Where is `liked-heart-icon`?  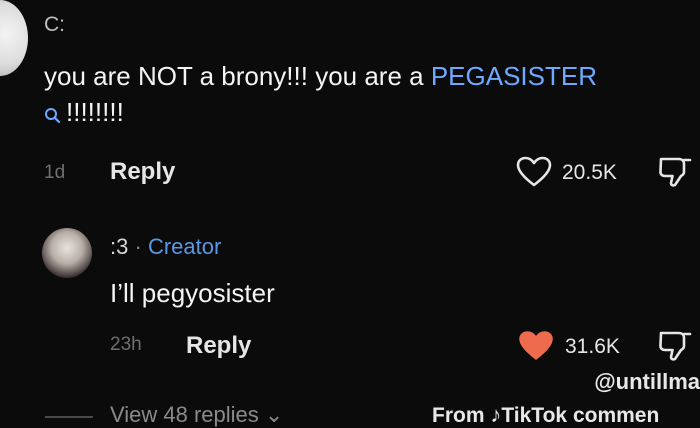
liked-heart-icon is located at coordinates (536, 348).